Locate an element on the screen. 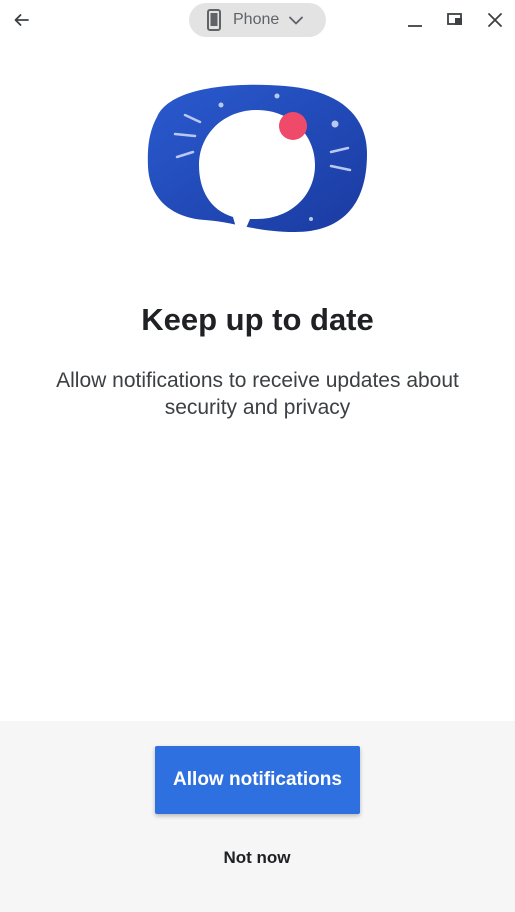 The width and height of the screenshot is (515, 912). phone-icon is located at coordinates (214, 20).